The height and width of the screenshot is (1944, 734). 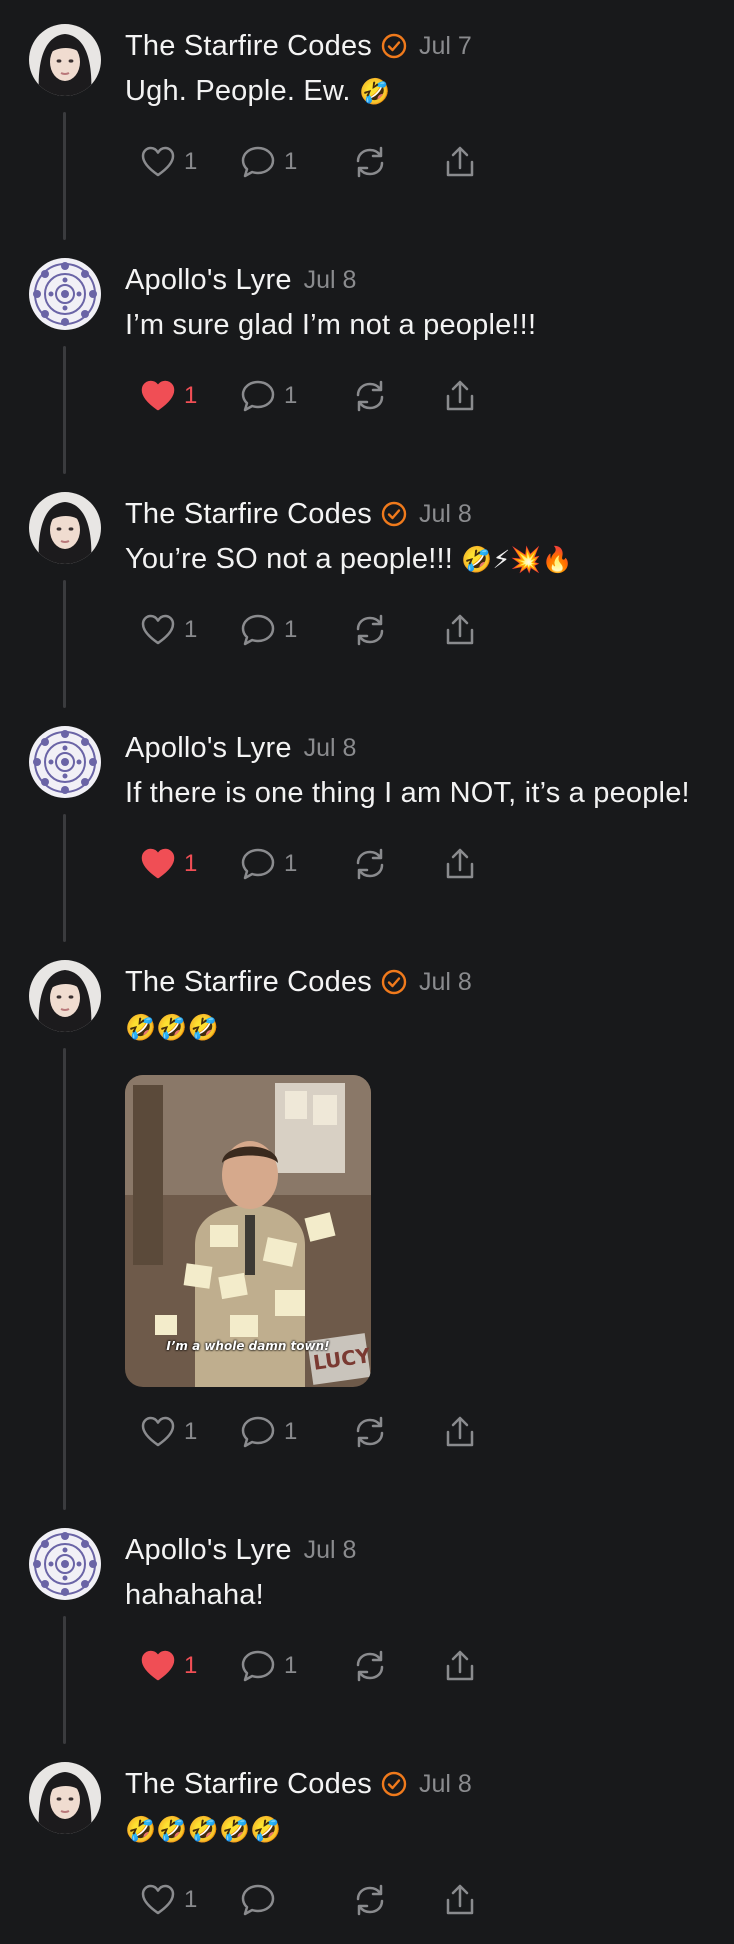 I want to click on post-emoji: 🤣⚡💥🔥, so click(x=517, y=559).